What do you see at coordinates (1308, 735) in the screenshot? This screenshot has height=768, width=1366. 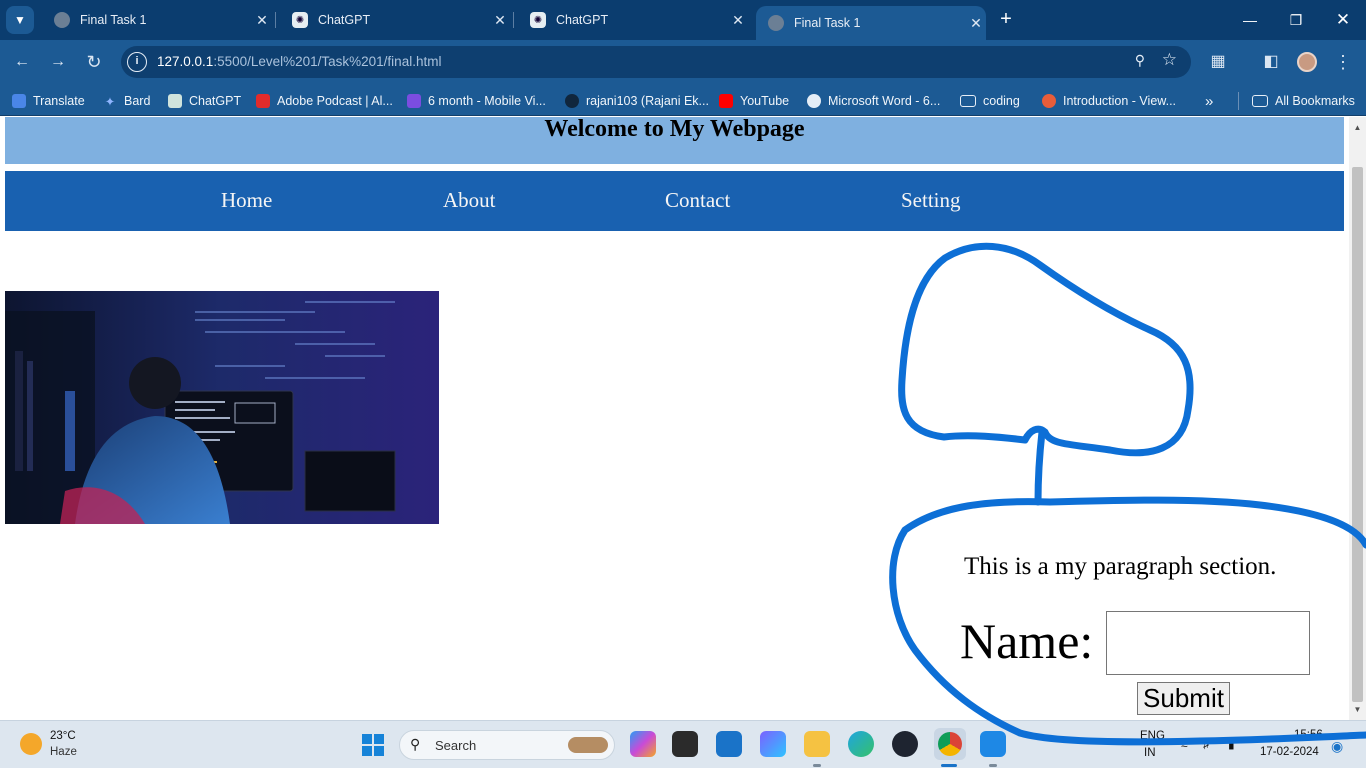 I see `clock-time: 15:56` at bounding box center [1308, 735].